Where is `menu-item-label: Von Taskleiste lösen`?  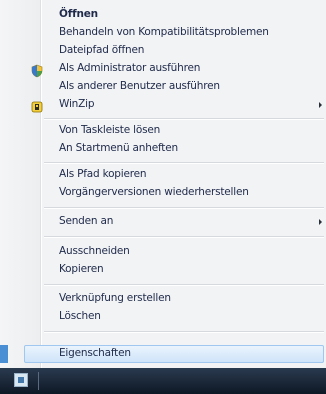
menu-item-label: Von Taskleiste lösen is located at coordinates (110, 130).